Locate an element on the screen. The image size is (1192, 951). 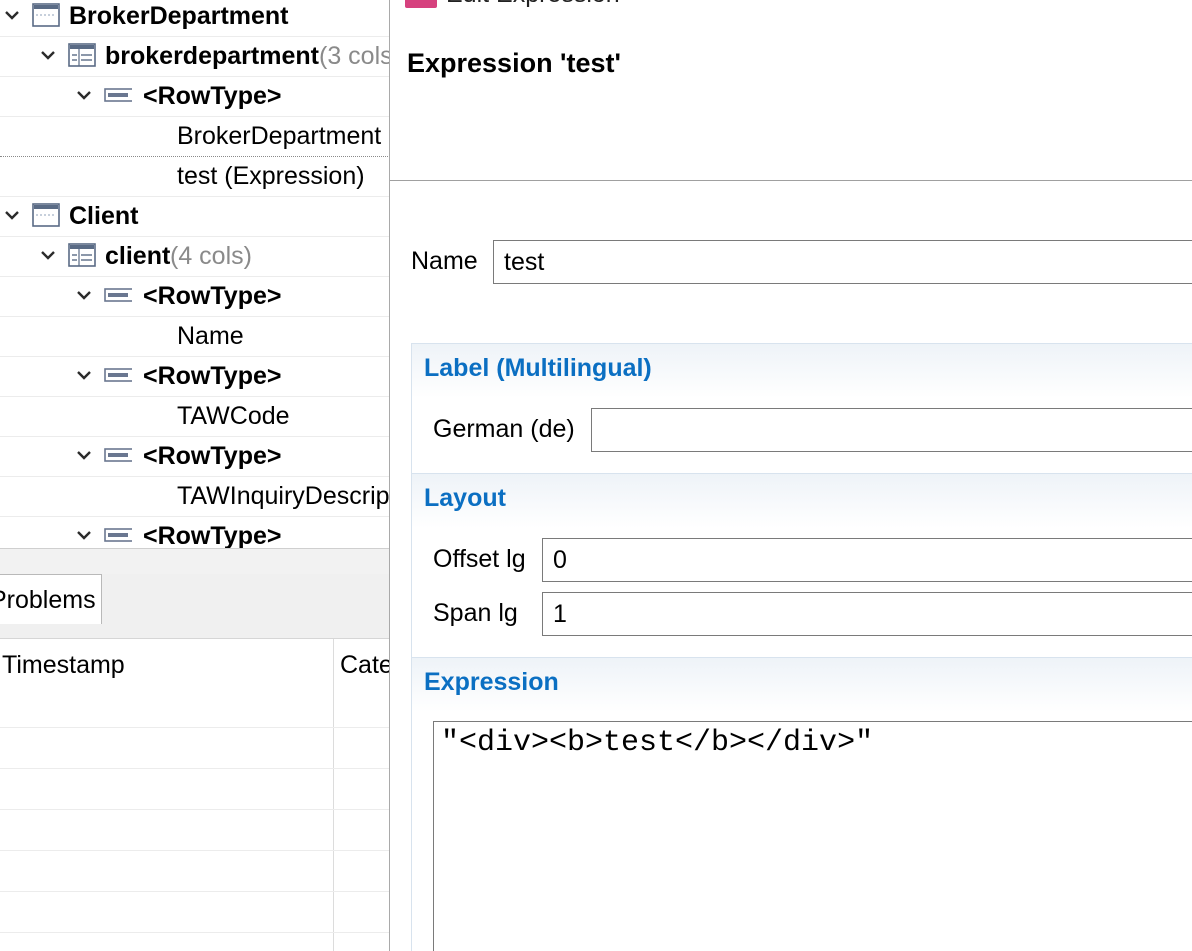
tree-item: client (4 cols) is located at coordinates (195, 257).